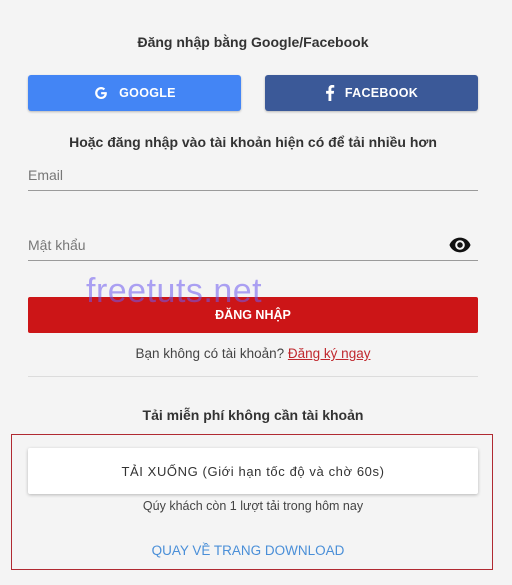  Describe the element at coordinates (253, 190) in the screenshot. I see `email-field-underline` at that location.